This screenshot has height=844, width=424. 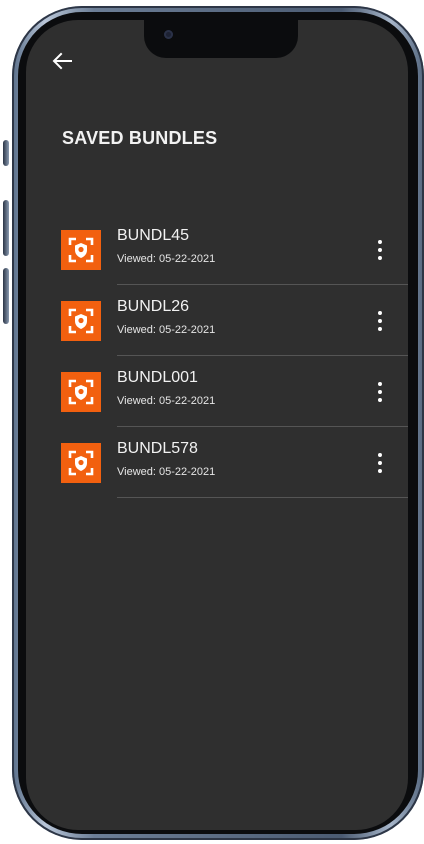 I want to click on row-divider, so click(x=262, y=497).